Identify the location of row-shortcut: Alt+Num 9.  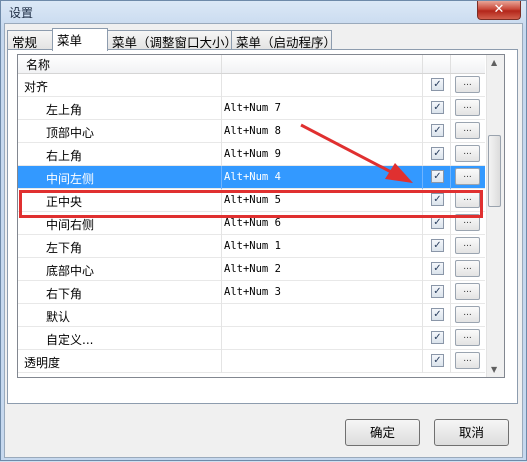
(252, 154).